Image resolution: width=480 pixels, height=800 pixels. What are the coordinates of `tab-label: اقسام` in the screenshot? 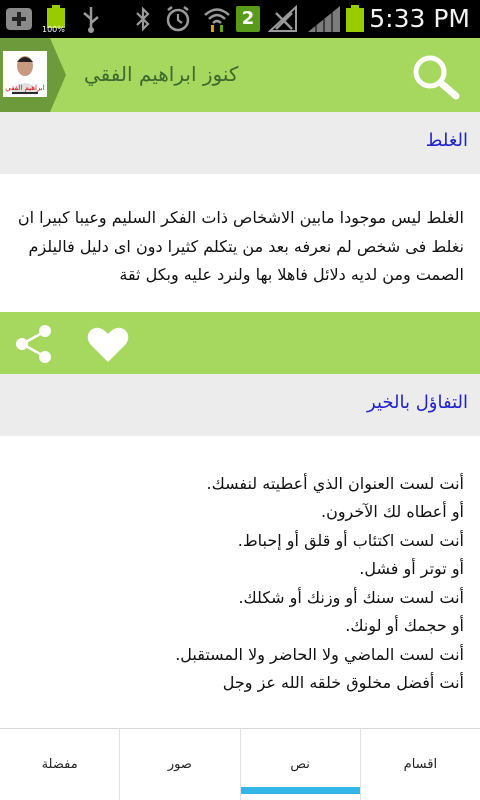 It's located at (420, 764).